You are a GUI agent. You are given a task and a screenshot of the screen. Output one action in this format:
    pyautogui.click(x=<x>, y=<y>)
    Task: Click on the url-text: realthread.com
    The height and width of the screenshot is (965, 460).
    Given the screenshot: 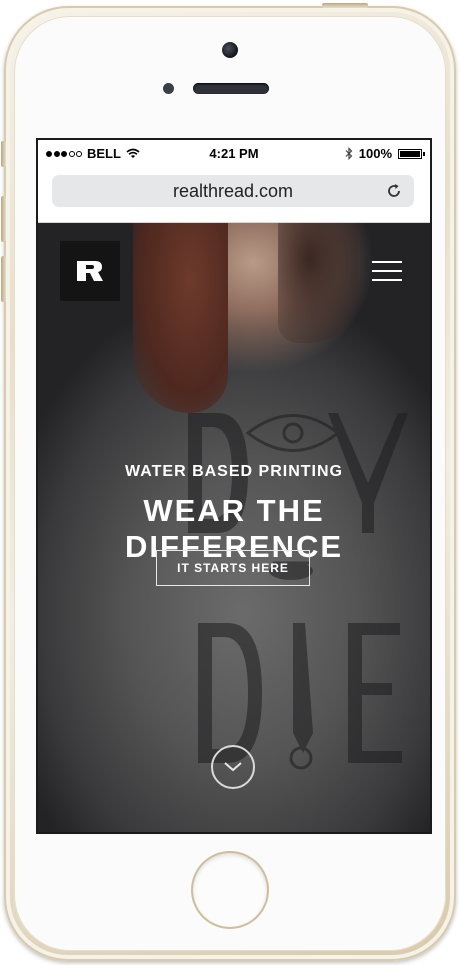 What is the action you would take?
    pyautogui.click(x=233, y=190)
    